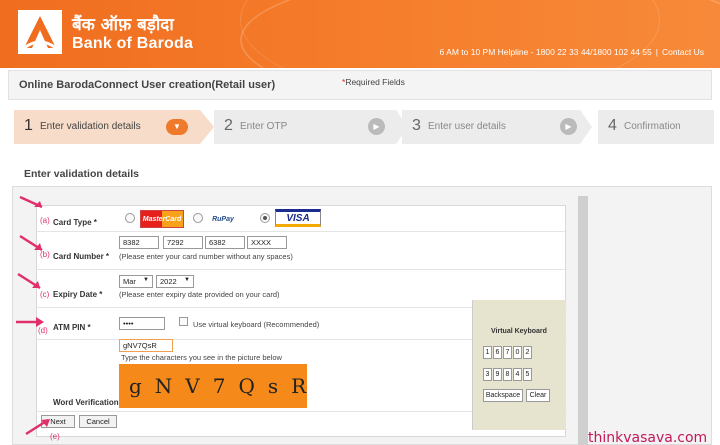 This screenshot has height=445, width=720. Describe the element at coordinates (298, 218) in the screenshot. I see `visa-logo-icon: VISA` at that location.